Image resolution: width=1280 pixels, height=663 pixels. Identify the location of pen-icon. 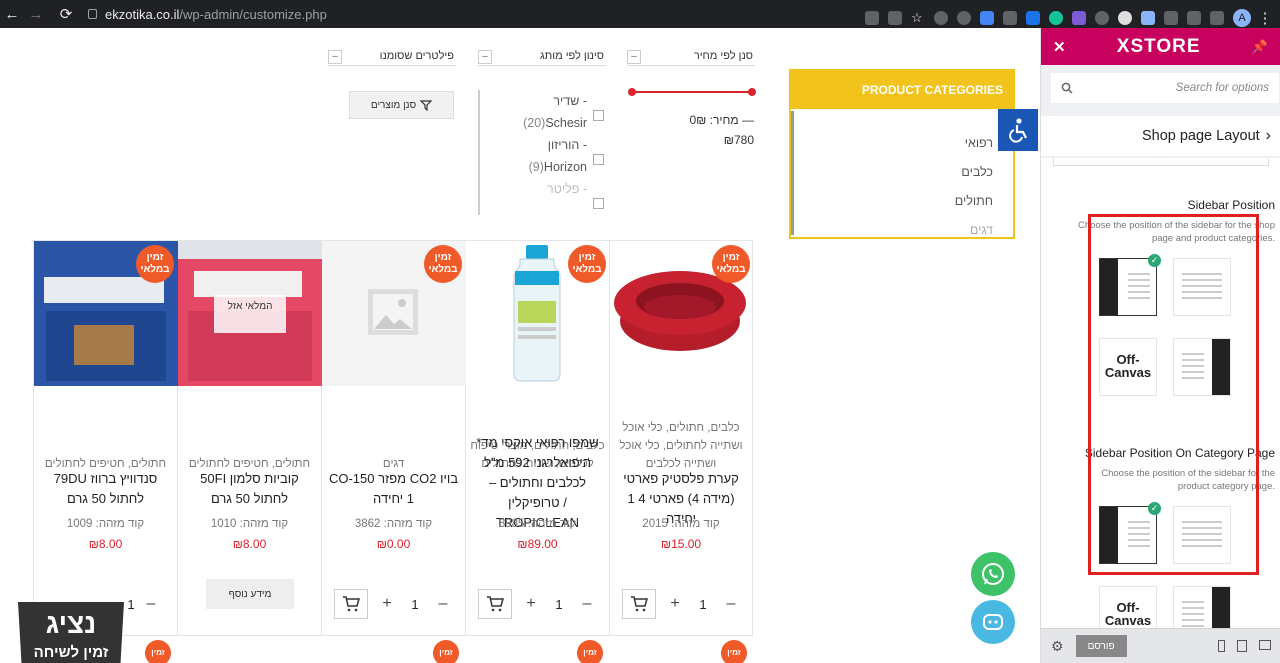
(1171, 18).